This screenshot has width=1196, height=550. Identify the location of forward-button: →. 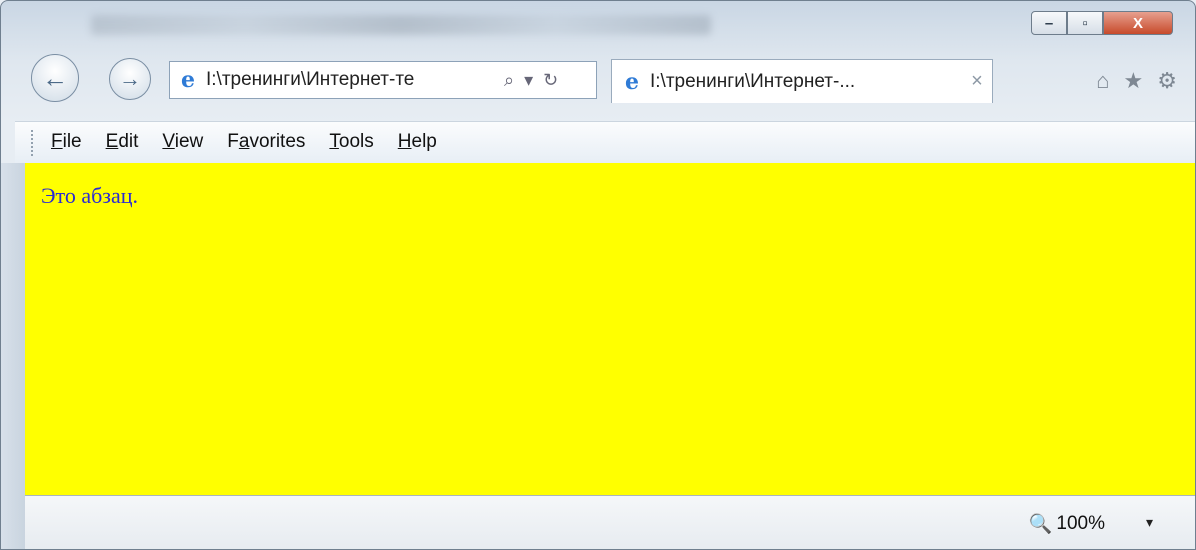
(130, 79).